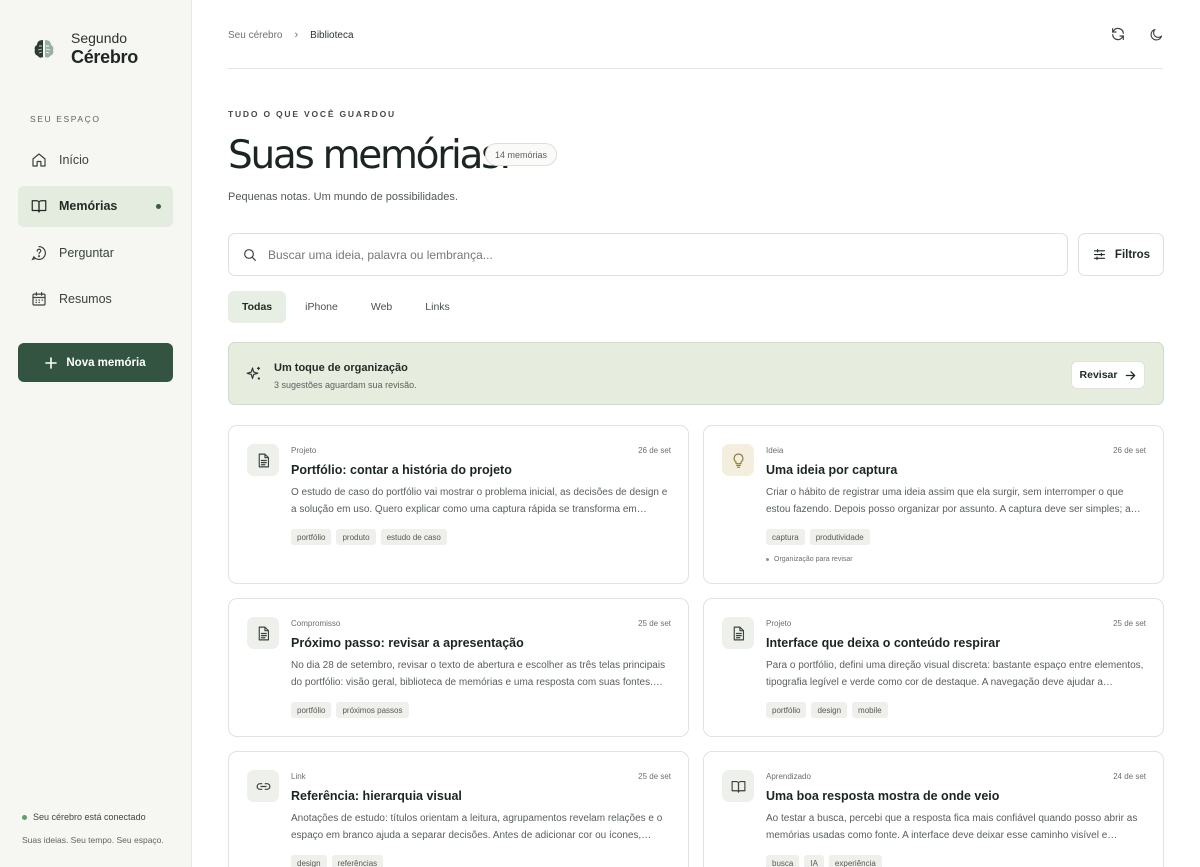 Image resolution: width=1200 pixels, height=867 pixels. What do you see at coordinates (316, 623) in the screenshot?
I see `card-category: Compromisso` at bounding box center [316, 623].